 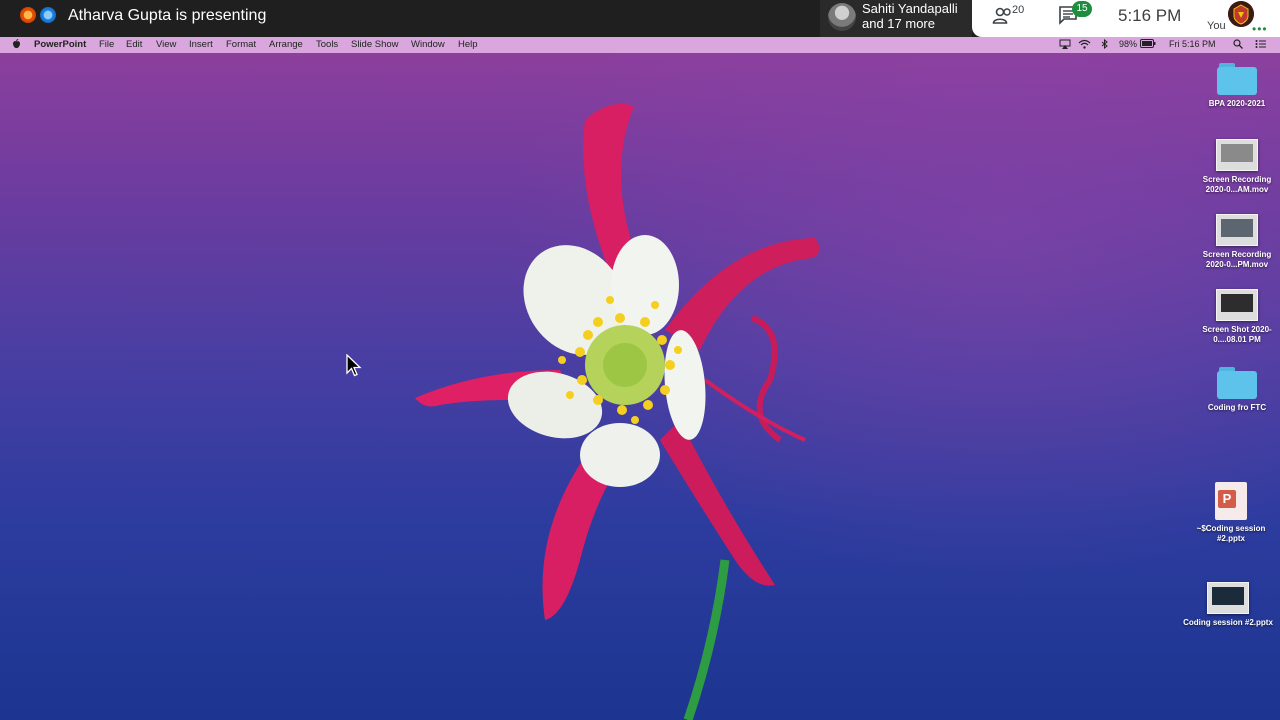 I want to click on participant-tile-text: Sahiti Yandapalli and 17 more, so click(x=910, y=16).